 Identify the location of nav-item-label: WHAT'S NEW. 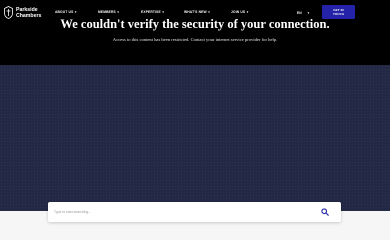
(195, 12).